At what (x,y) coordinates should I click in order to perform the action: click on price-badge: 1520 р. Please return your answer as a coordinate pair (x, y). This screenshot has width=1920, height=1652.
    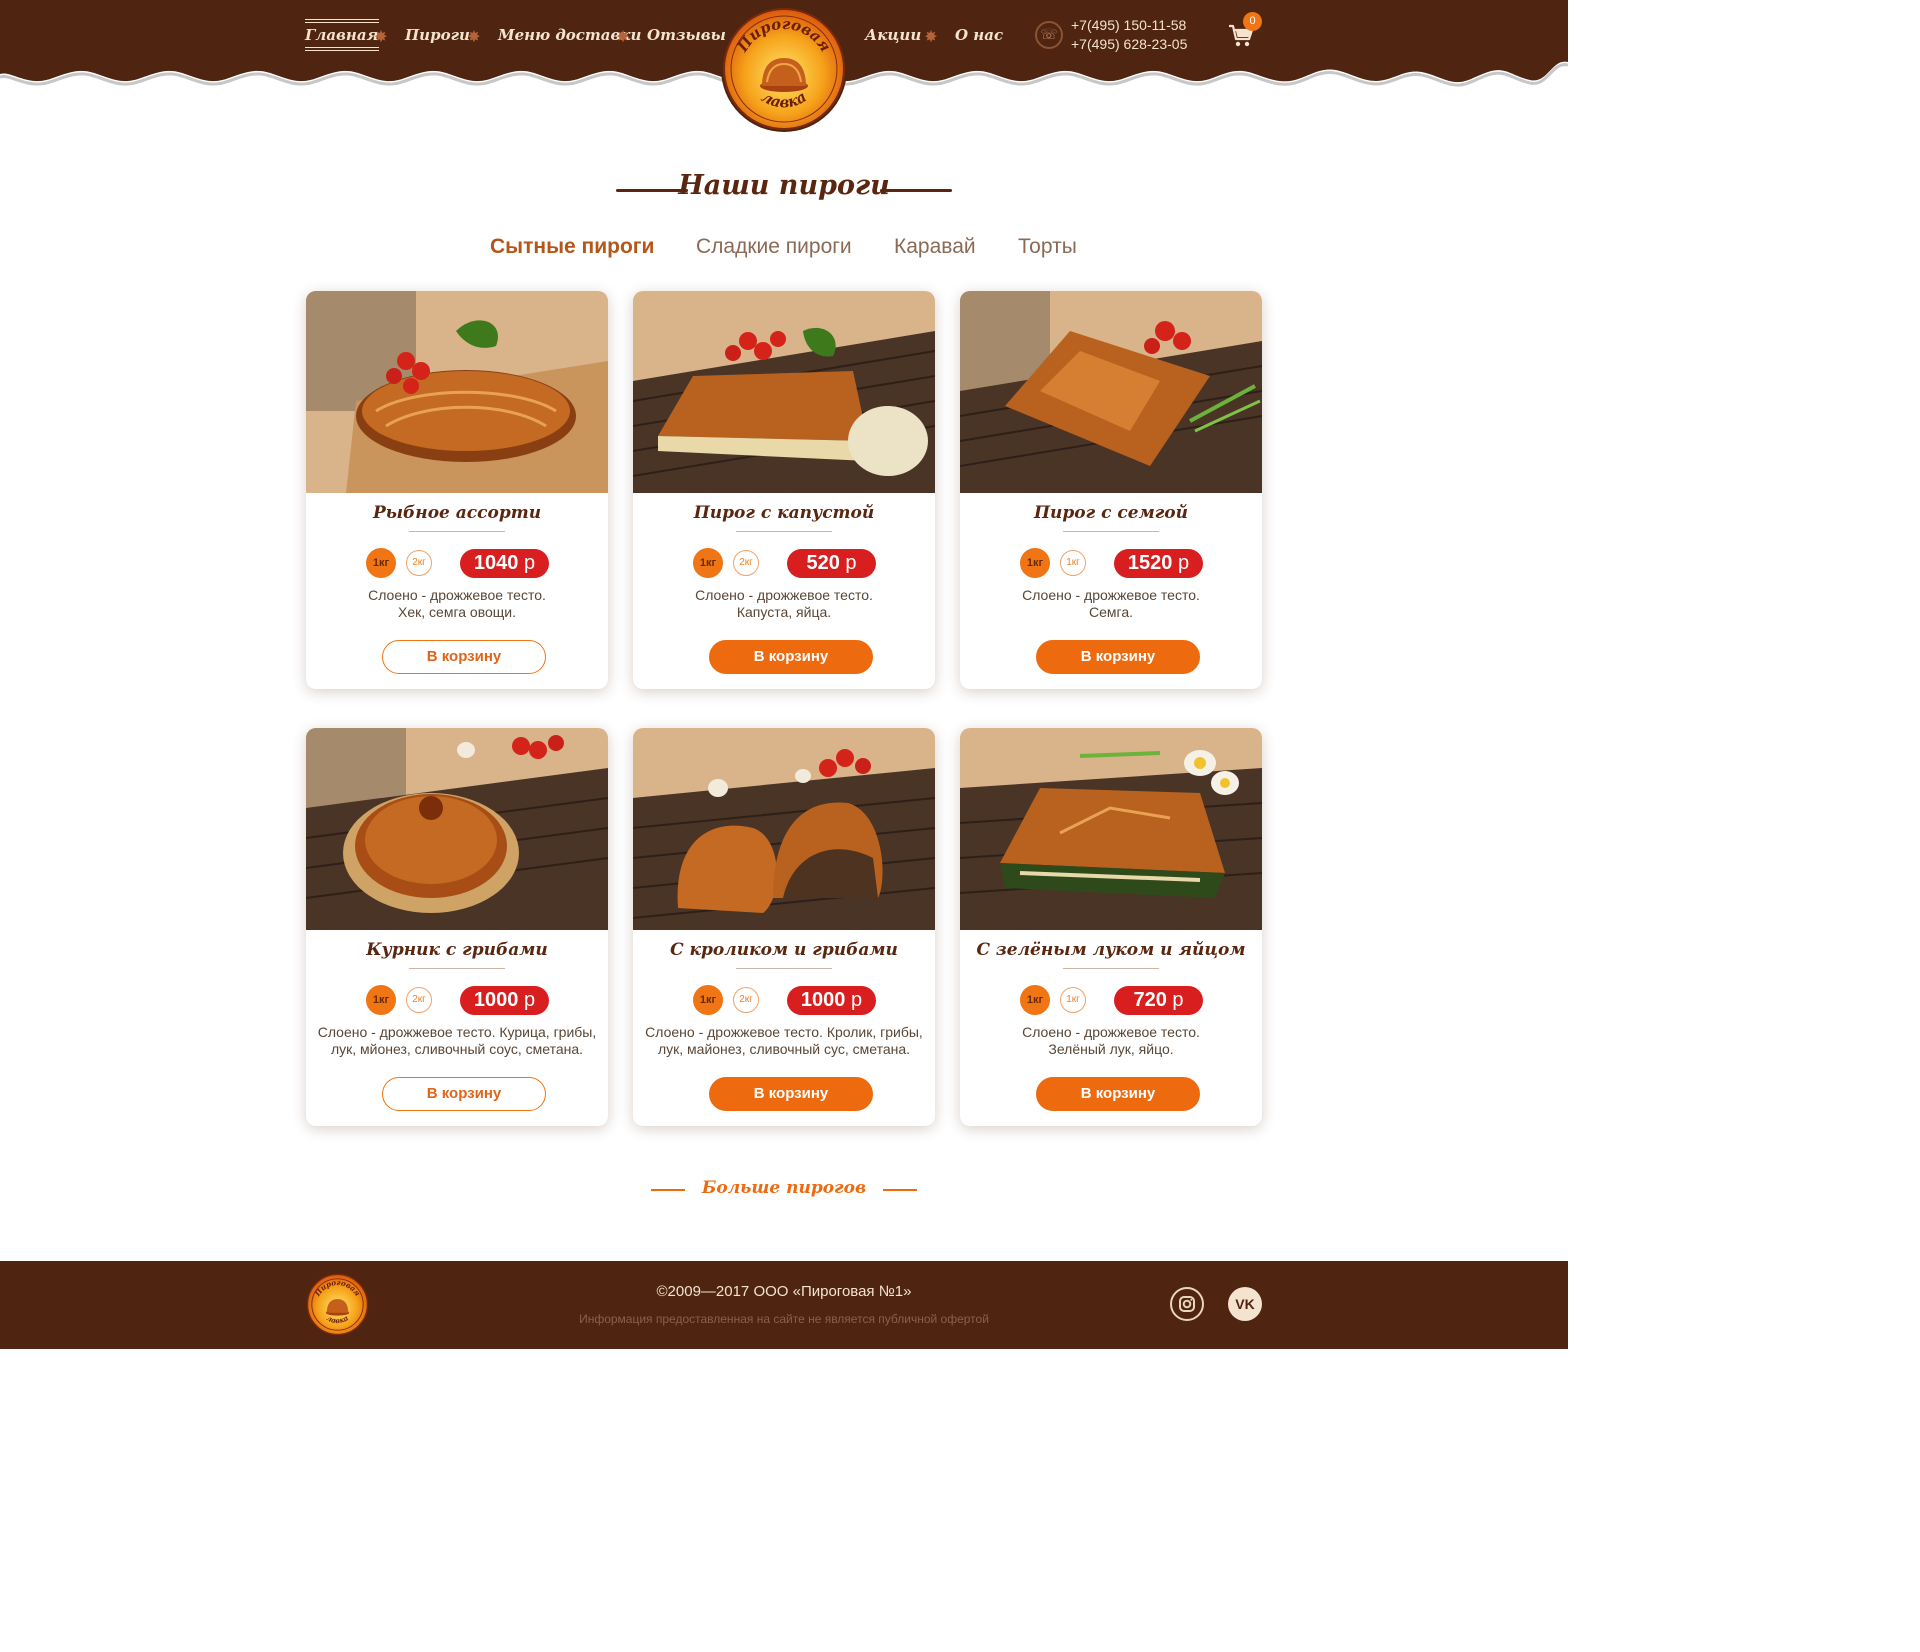
    Looking at the image, I should click on (1158, 563).